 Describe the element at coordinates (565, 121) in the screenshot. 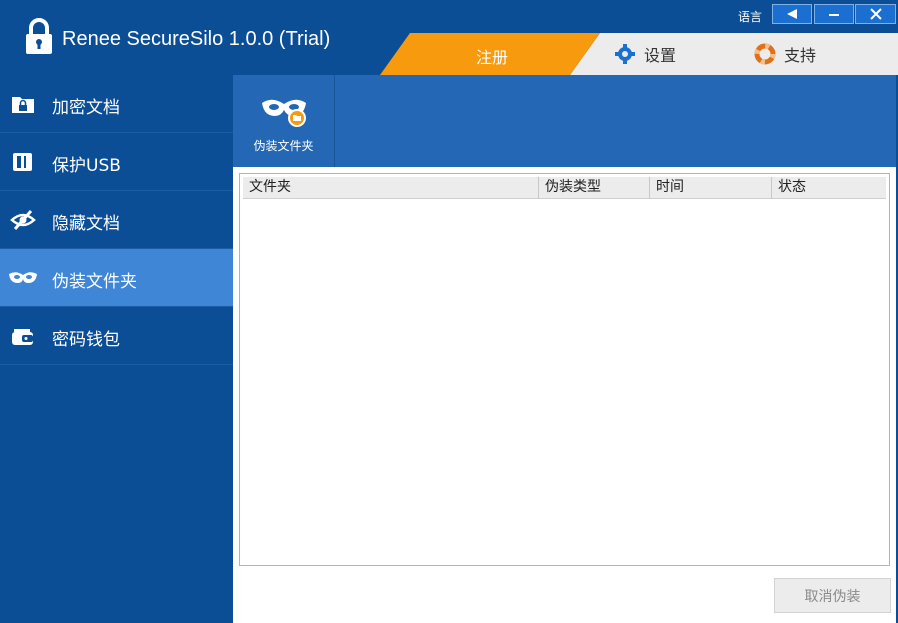

I see `toolbar: 伪装文件夹` at that location.